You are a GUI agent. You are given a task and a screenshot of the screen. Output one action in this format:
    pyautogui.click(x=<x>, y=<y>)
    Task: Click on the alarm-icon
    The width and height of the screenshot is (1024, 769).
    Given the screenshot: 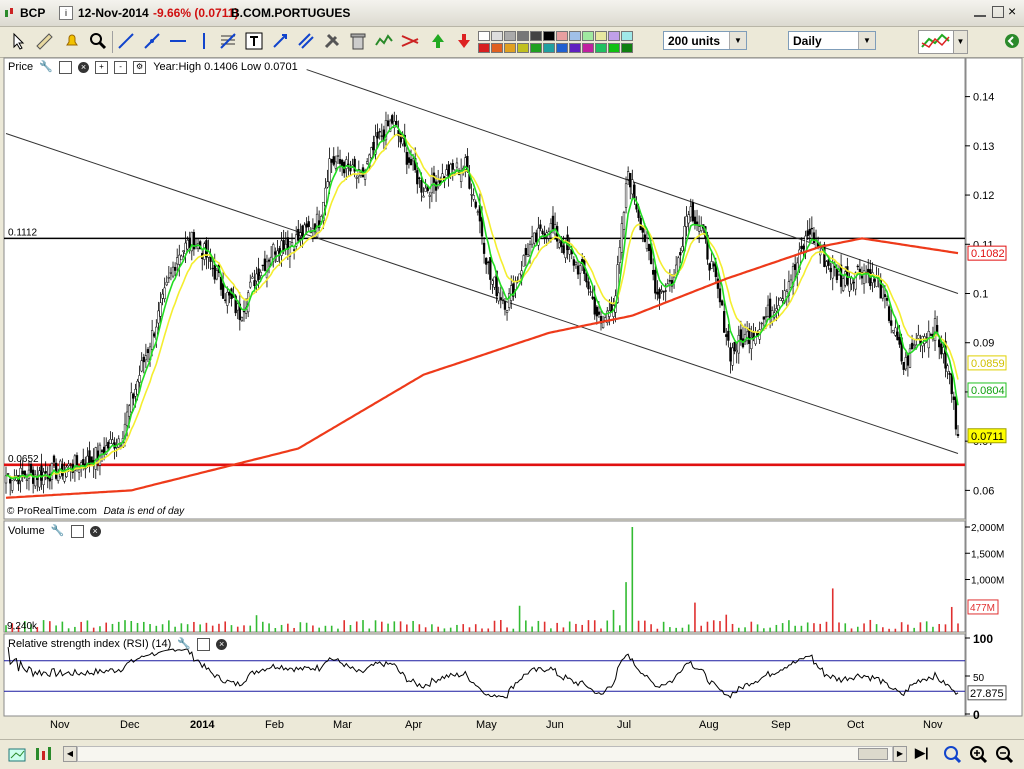 What is the action you would take?
    pyautogui.click(x=72, y=41)
    